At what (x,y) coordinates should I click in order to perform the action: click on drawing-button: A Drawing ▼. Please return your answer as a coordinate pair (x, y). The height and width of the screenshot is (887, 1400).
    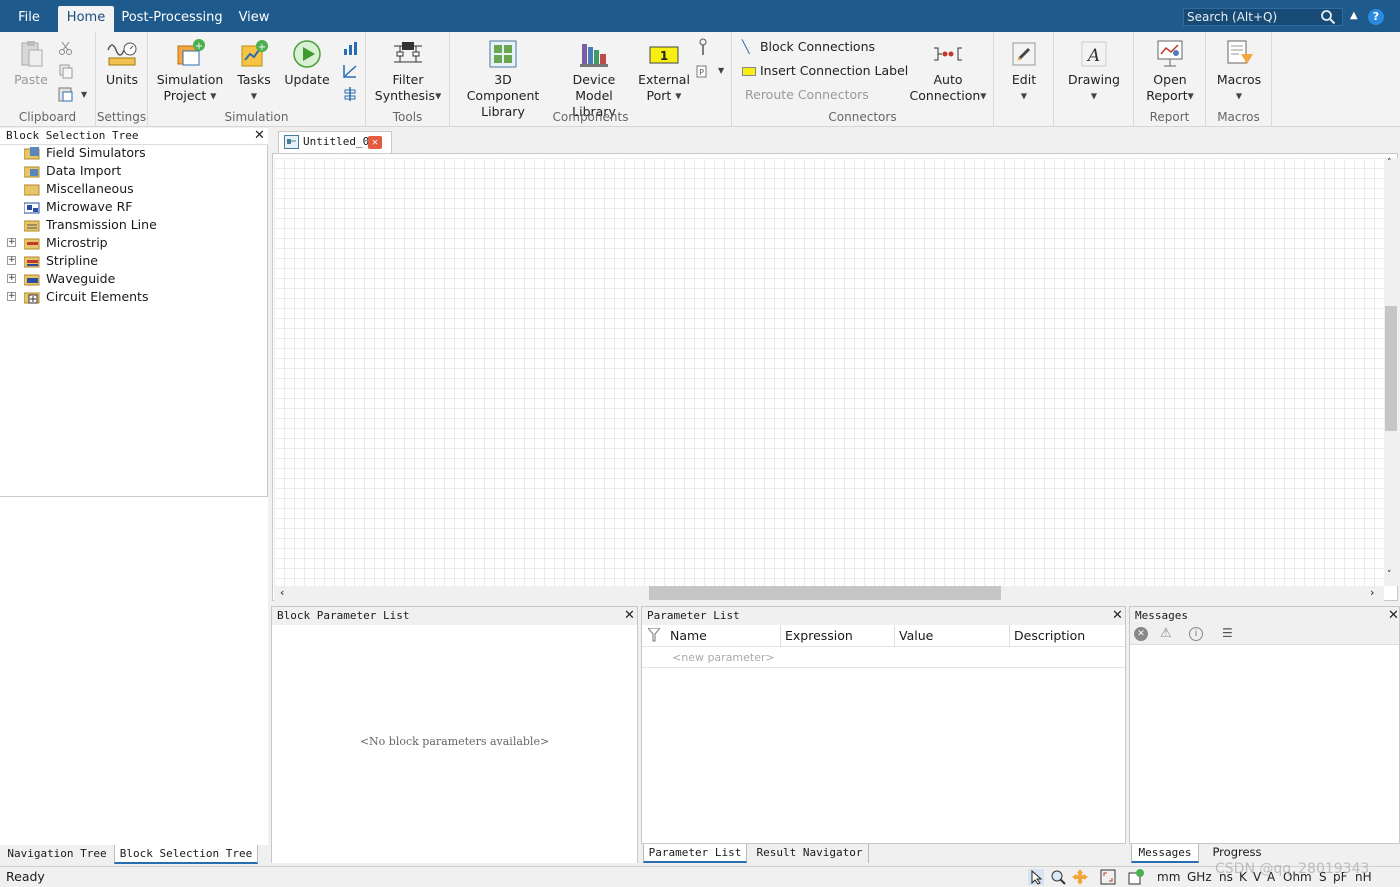
    Looking at the image, I should click on (1094, 71).